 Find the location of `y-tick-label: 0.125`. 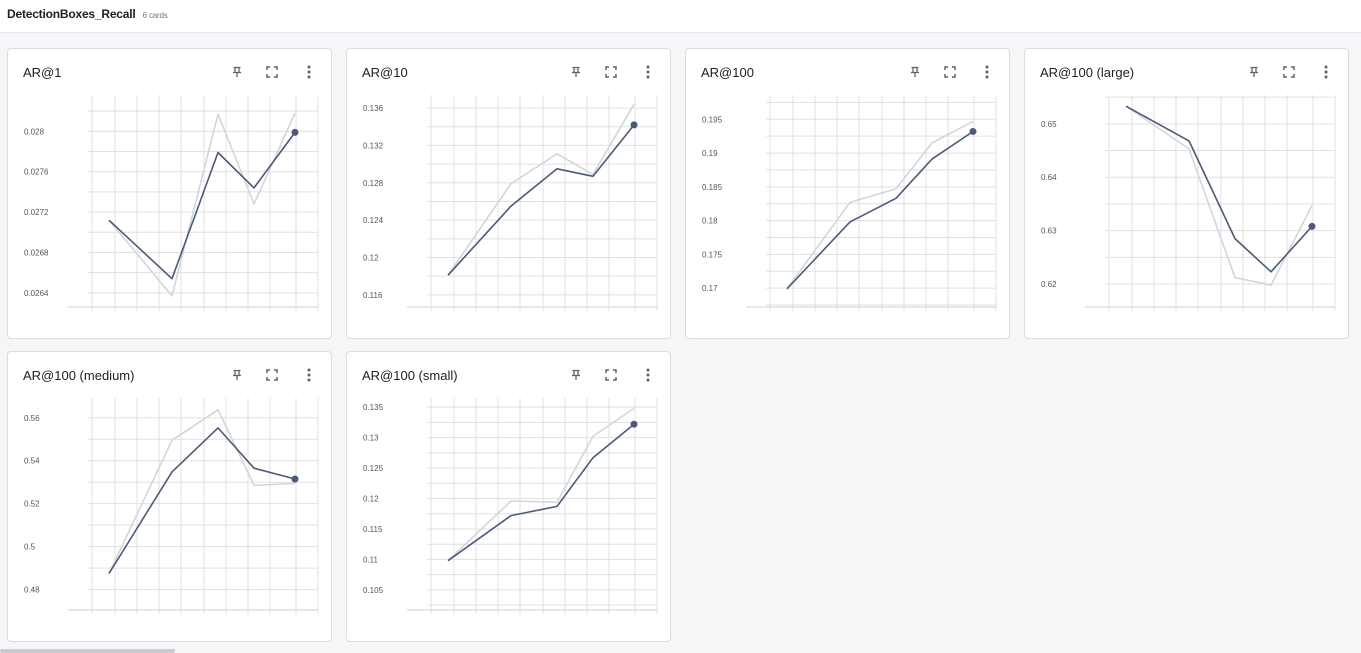

y-tick-label: 0.125 is located at coordinates (373, 468).